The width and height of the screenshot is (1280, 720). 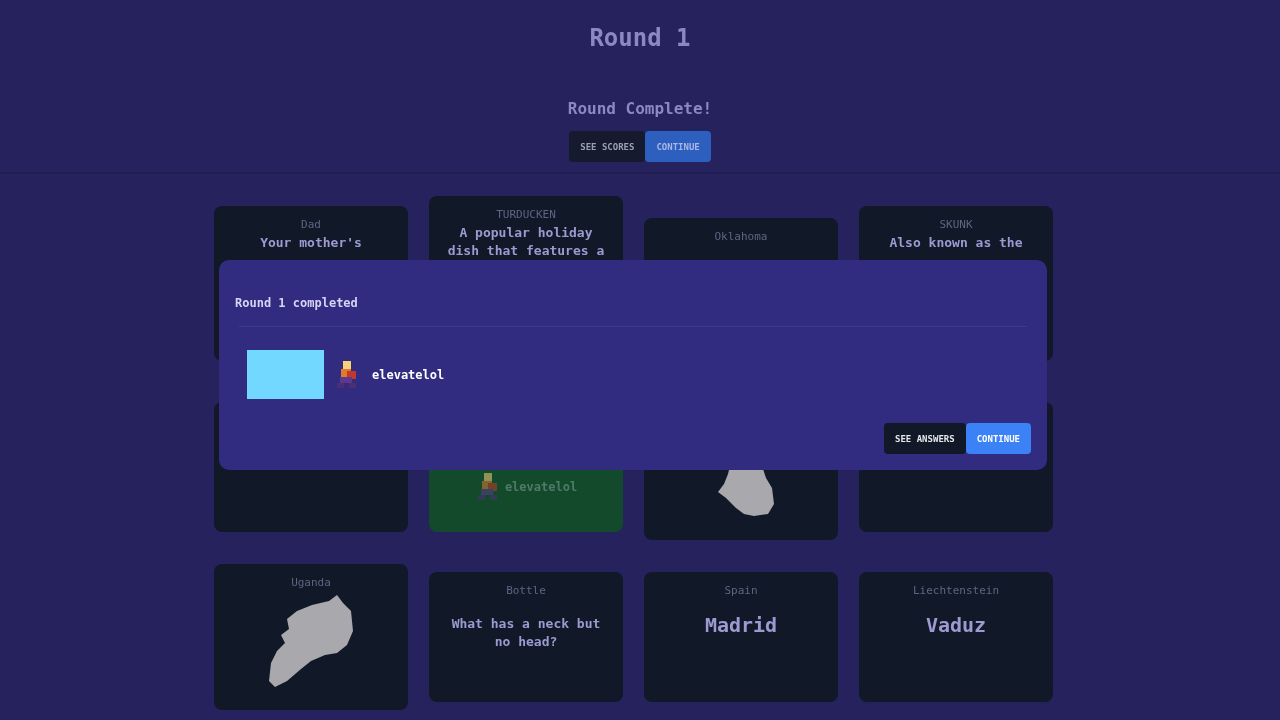 I want to click on answer-text: Vaduz, so click(x=956, y=625).